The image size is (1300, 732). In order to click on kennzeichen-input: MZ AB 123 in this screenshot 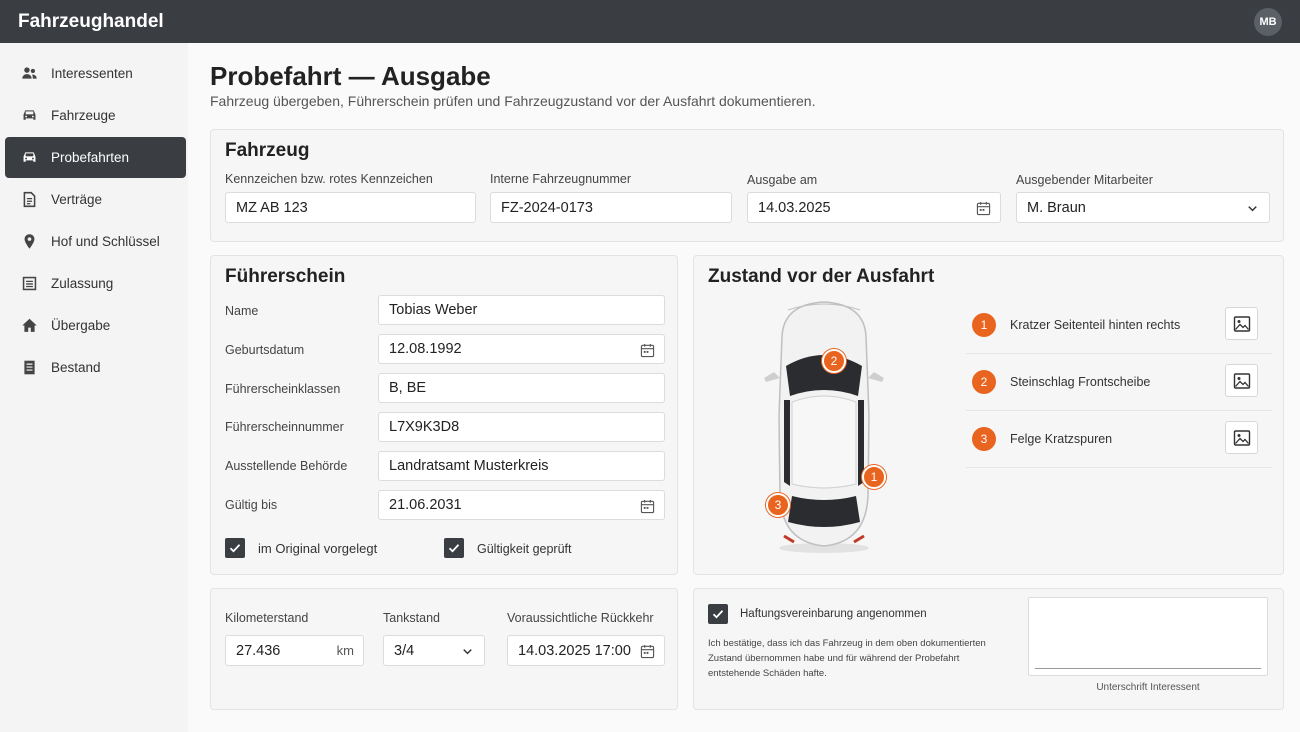, I will do `click(350, 207)`.